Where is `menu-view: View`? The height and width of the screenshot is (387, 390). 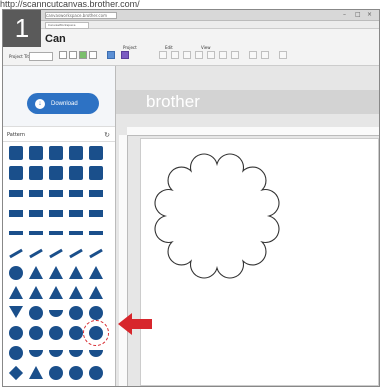
menu-view: View is located at coordinates (206, 47).